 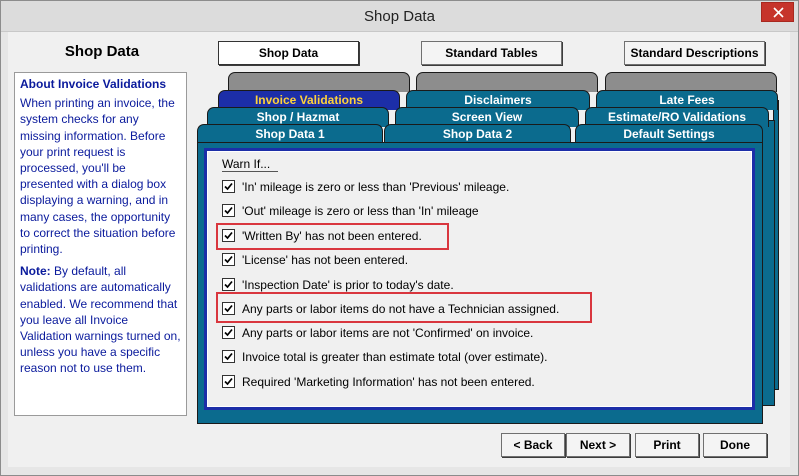 What do you see at coordinates (93, 84) in the screenshot?
I see `help-heading: About Invoice Validations` at bounding box center [93, 84].